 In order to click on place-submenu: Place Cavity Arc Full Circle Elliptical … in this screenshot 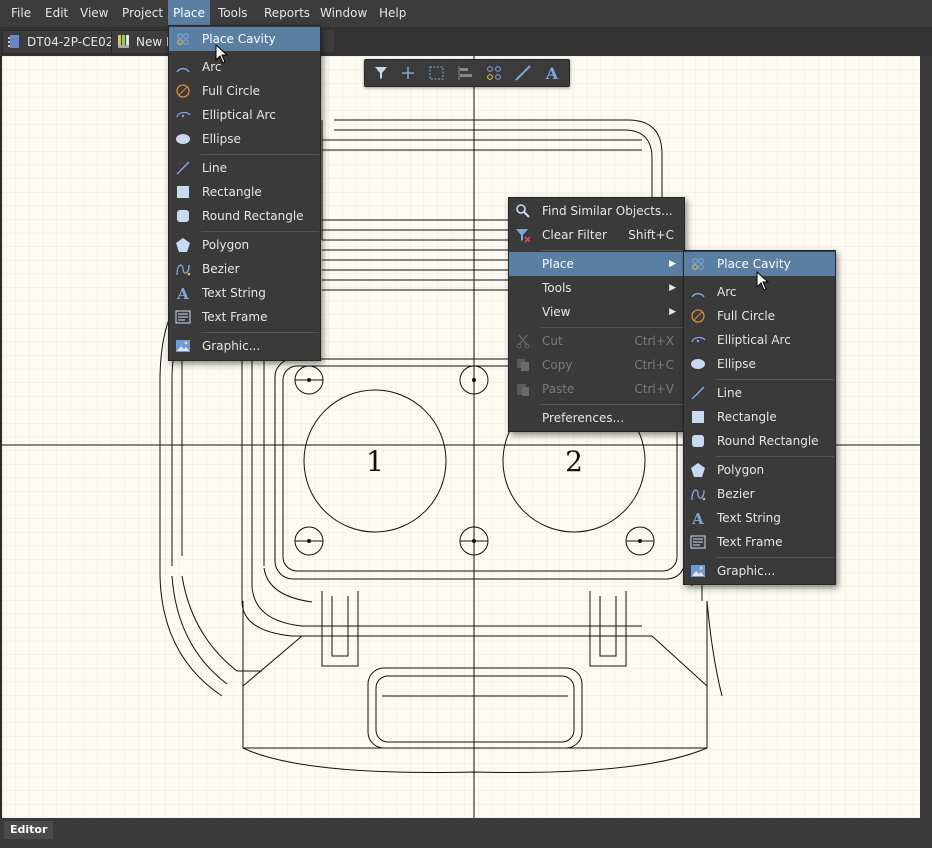, I will do `click(759, 417)`.